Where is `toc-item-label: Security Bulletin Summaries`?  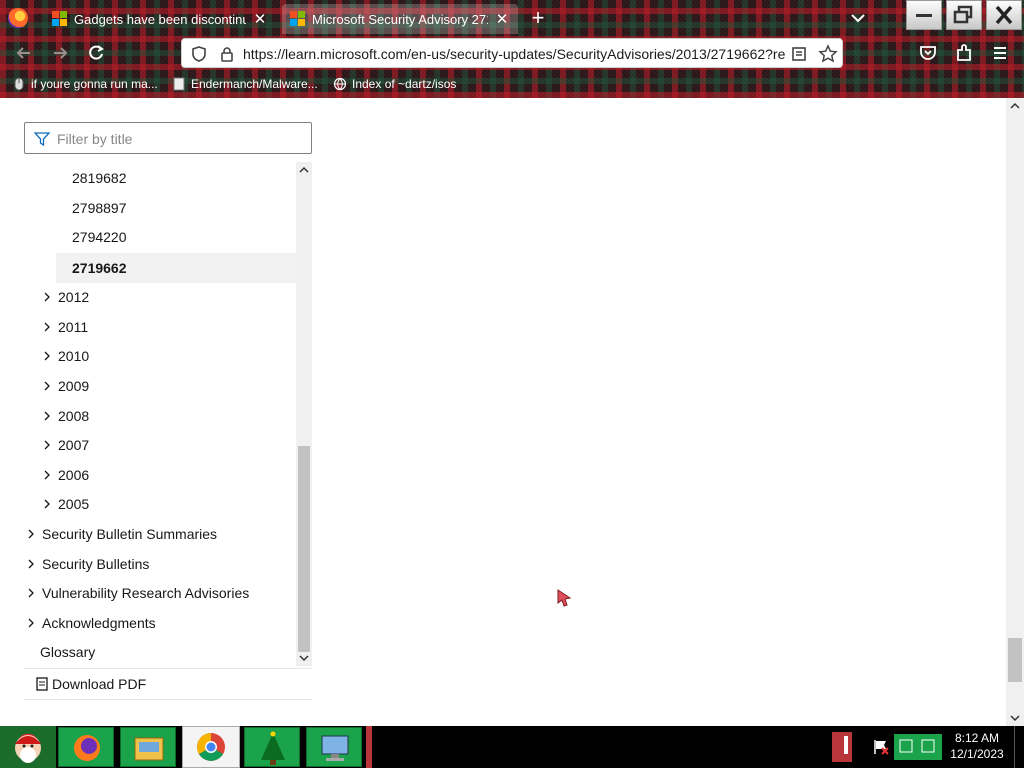
toc-item-label: Security Bulletin Summaries is located at coordinates (130, 534).